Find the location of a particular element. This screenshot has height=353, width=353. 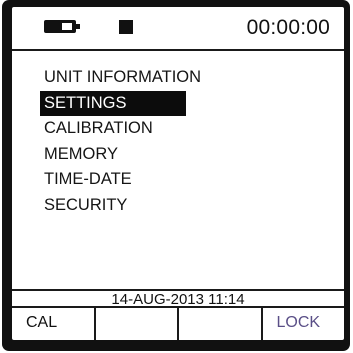

softkey-lock-label: LOCK is located at coordinates (298, 322).